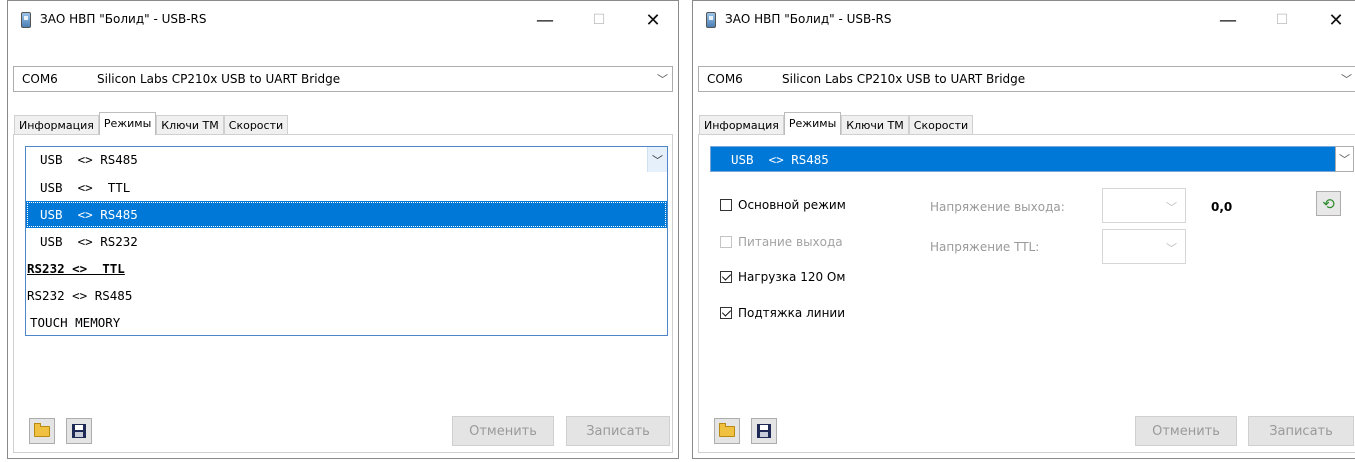 This screenshot has width=1355, height=462. I want to click on output-voltage-select: ﹀, so click(1144, 205).